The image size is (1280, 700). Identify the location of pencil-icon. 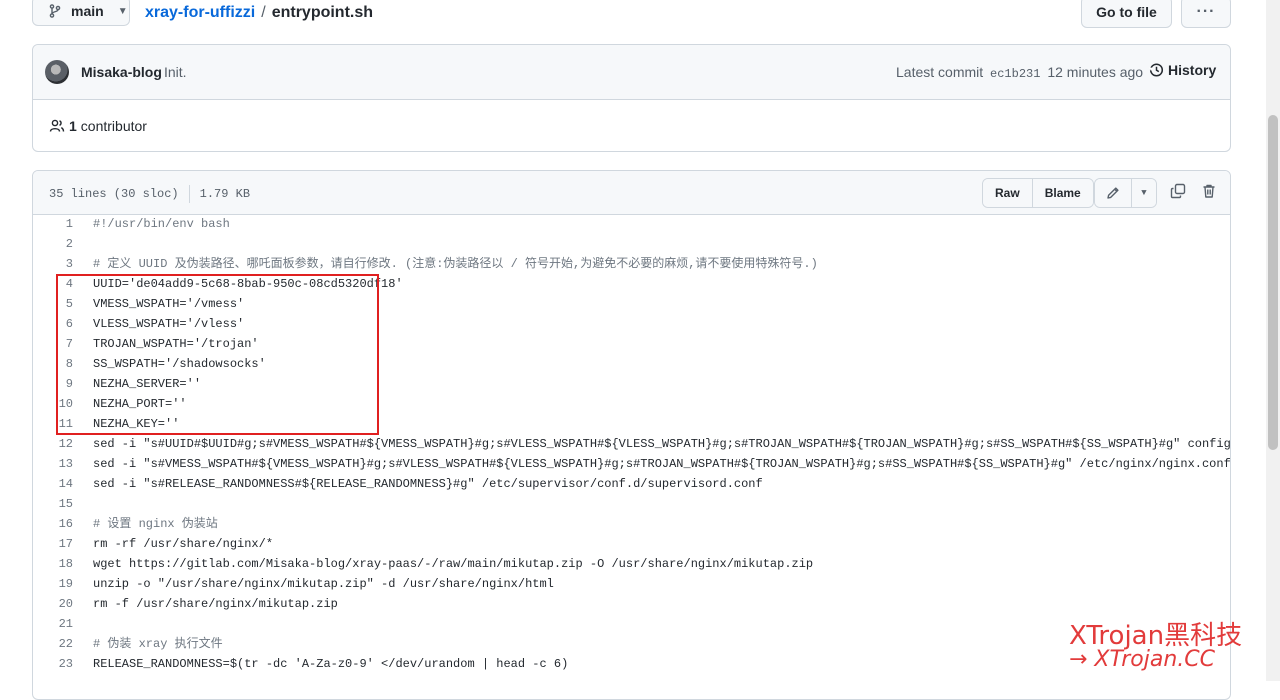
(1113, 193).